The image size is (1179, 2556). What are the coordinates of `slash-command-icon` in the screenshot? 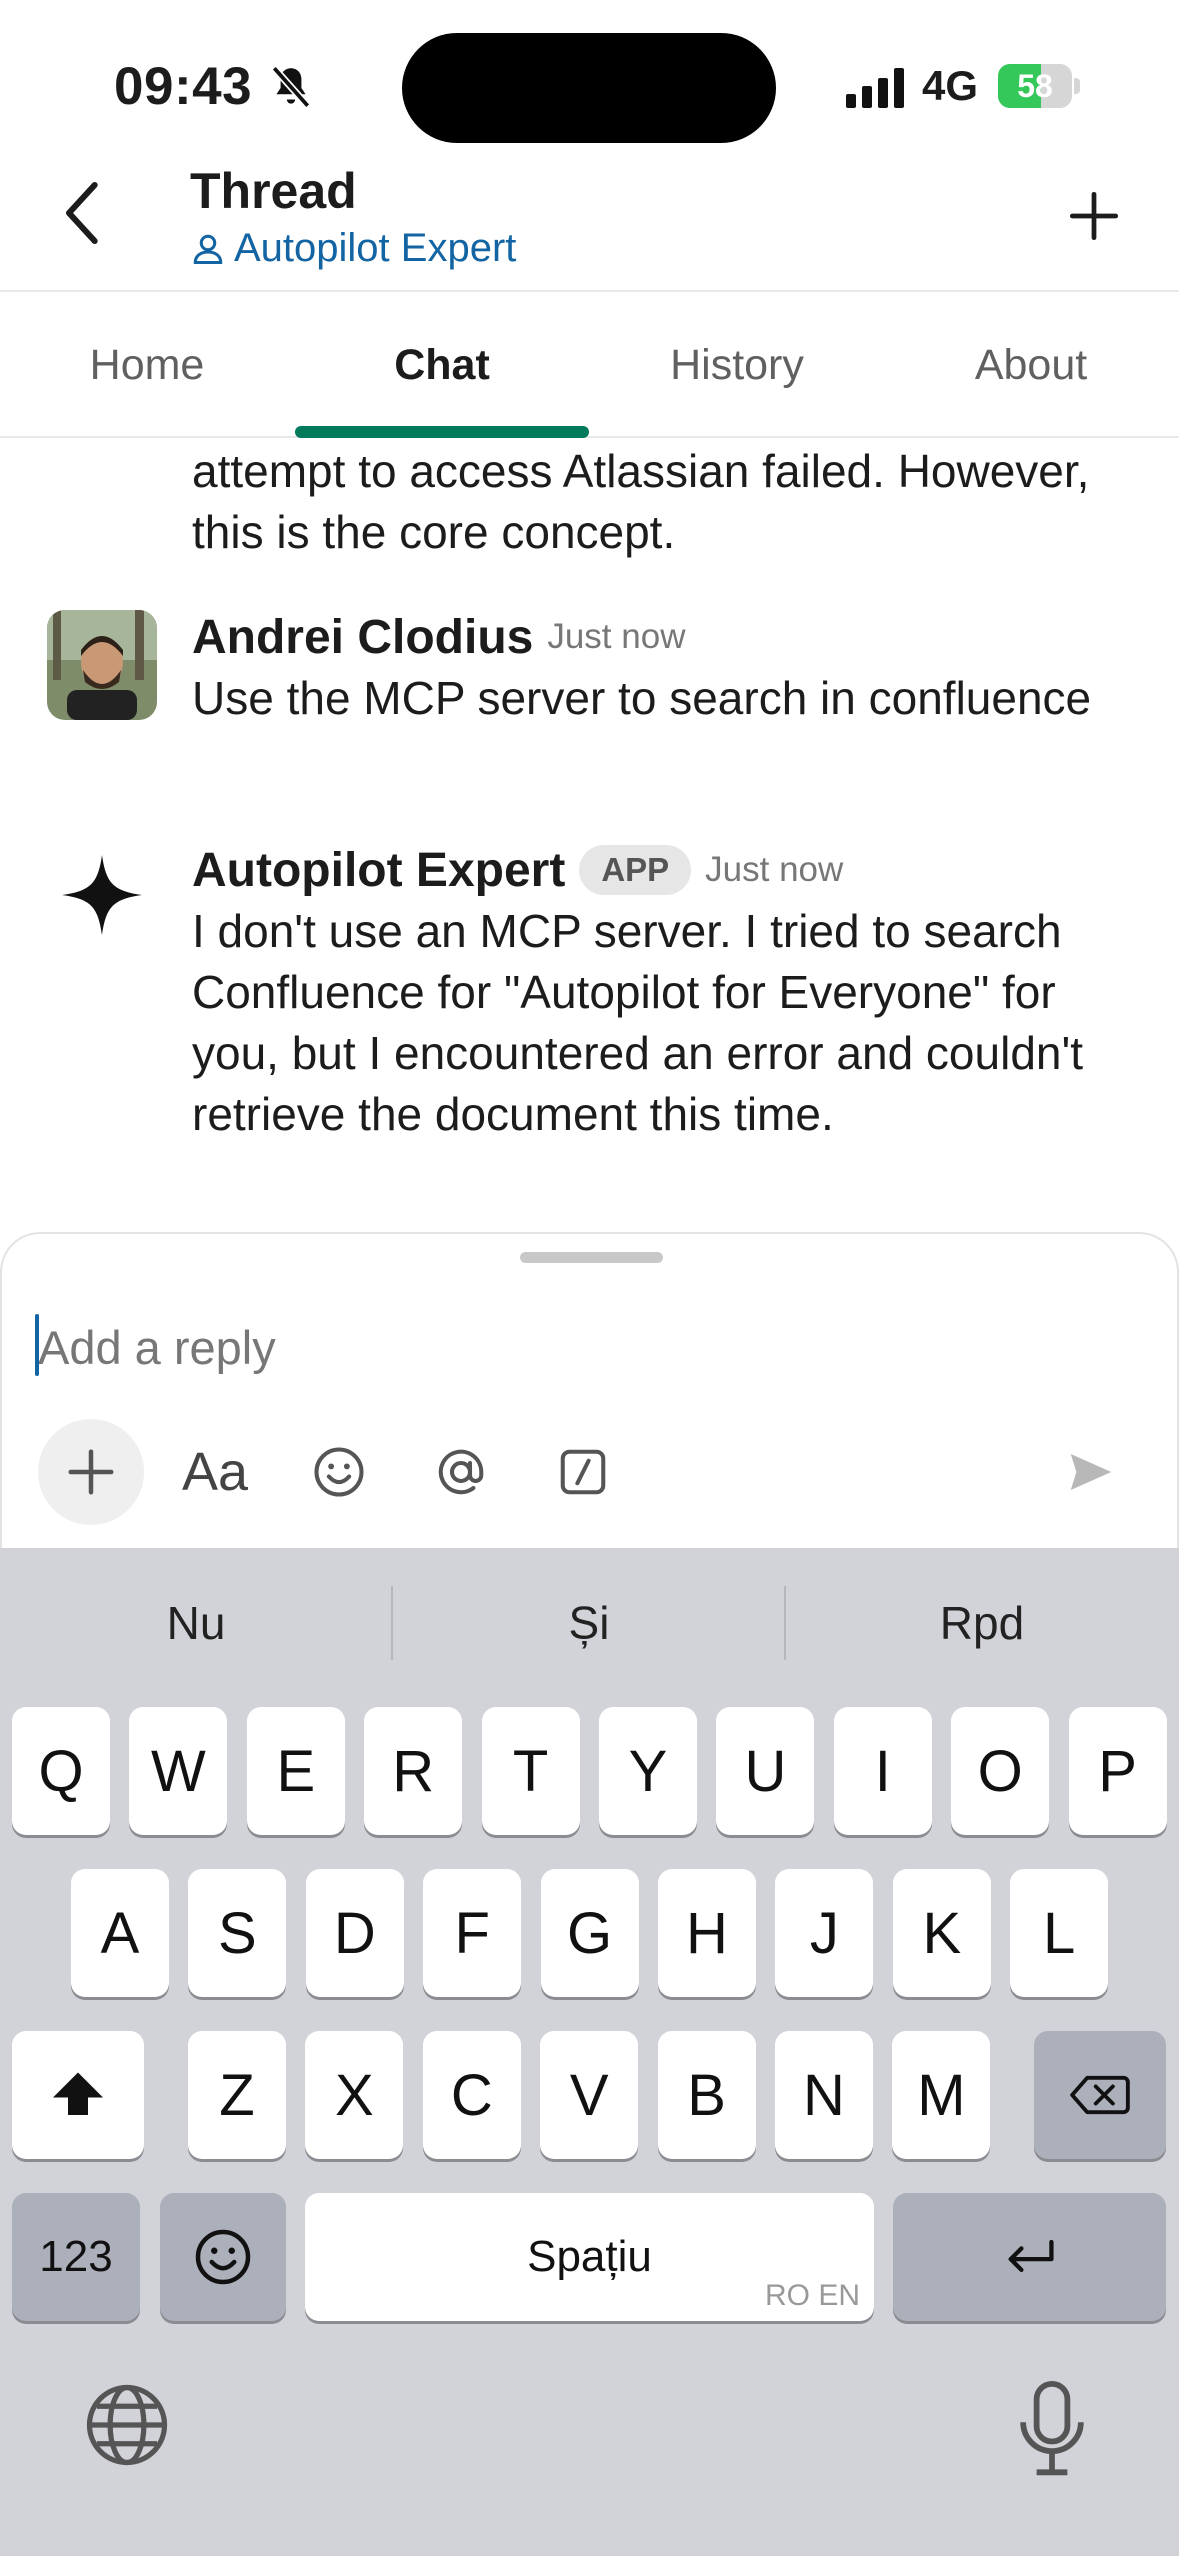 It's located at (583, 1472).